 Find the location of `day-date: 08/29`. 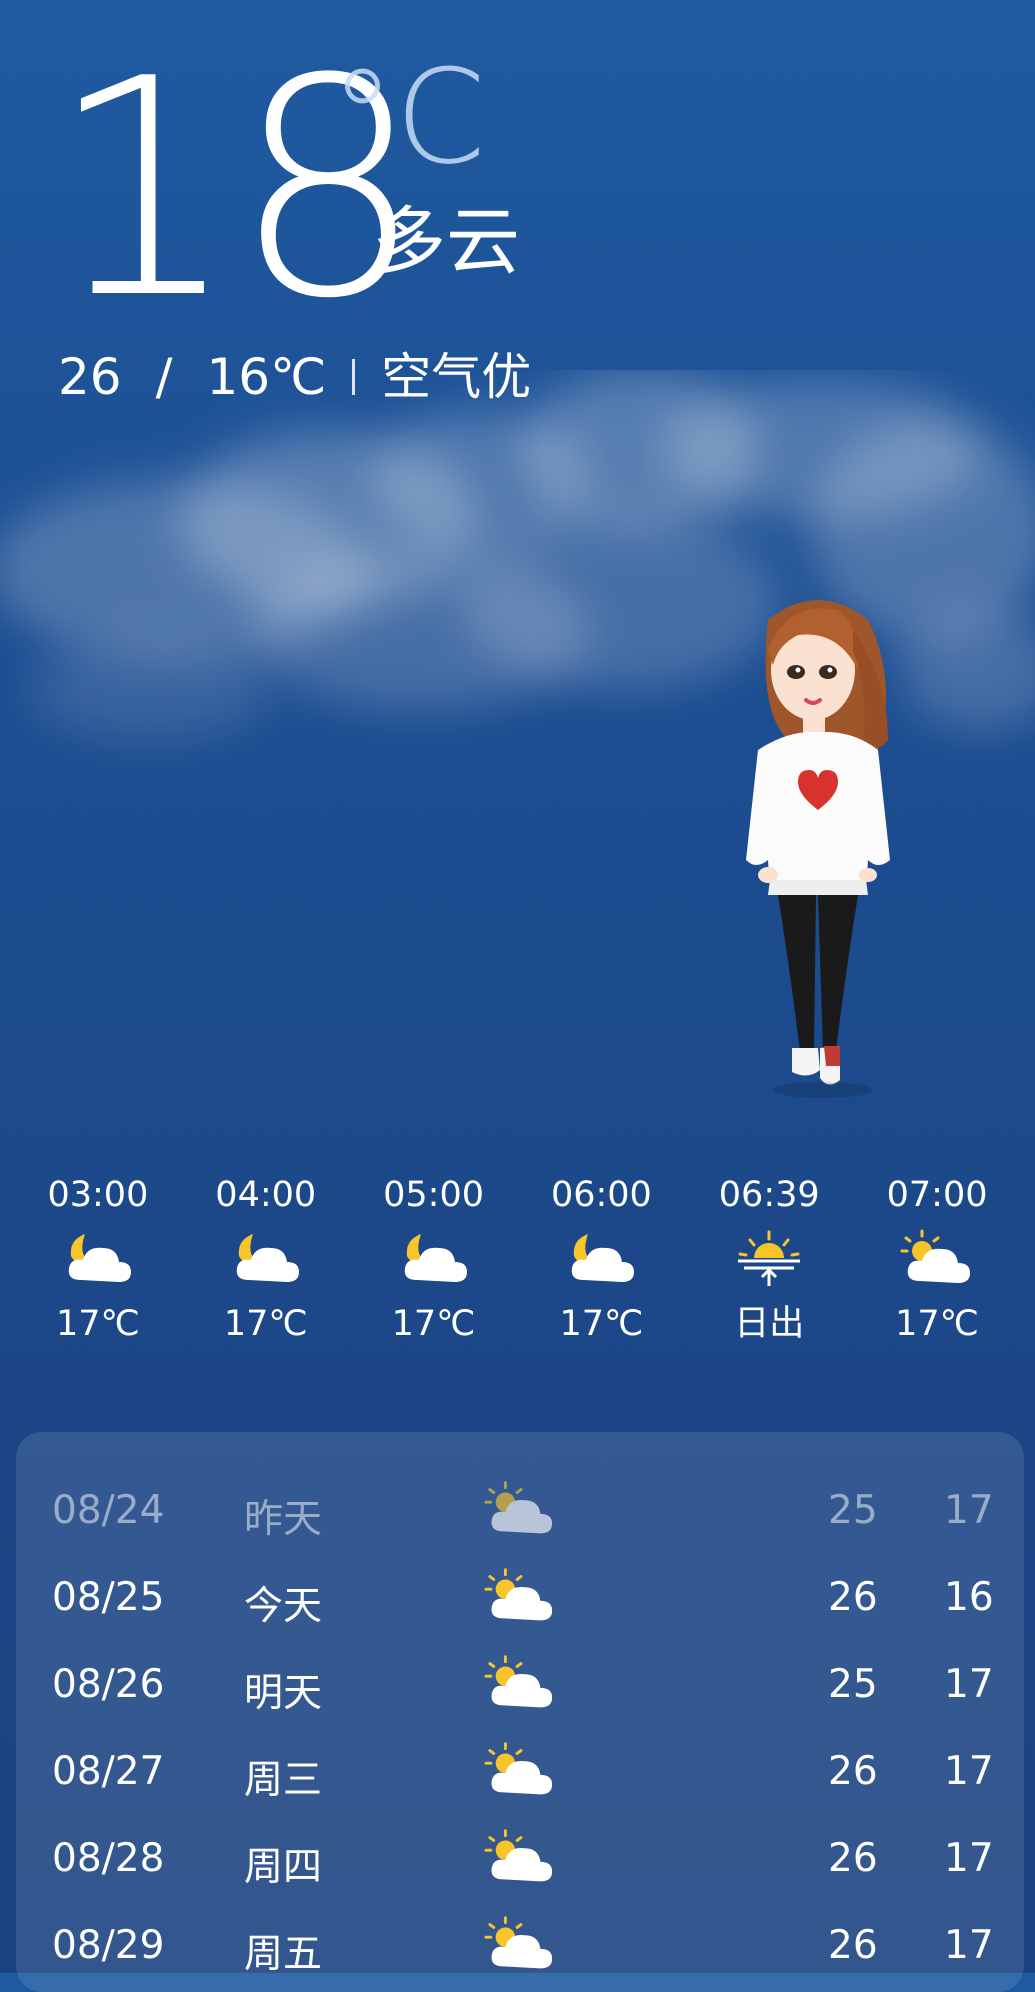

day-date: 08/29 is located at coordinates (108, 1945).